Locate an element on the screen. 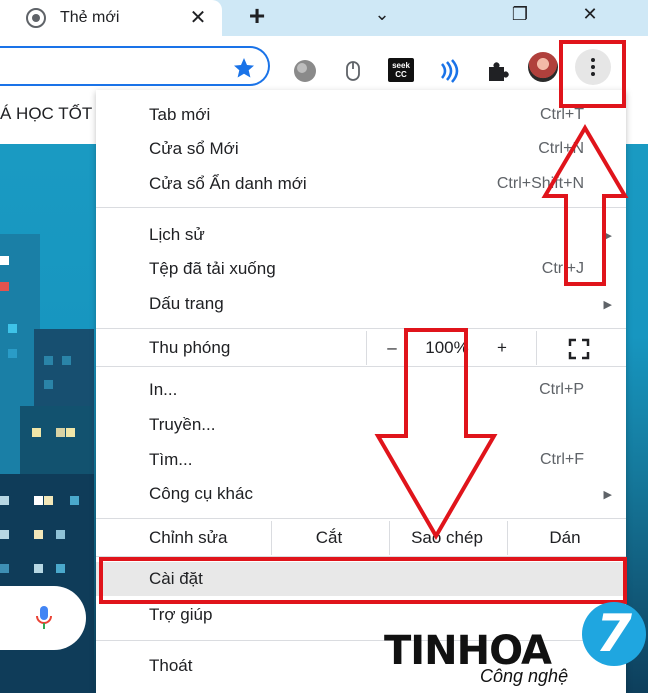  watermark-tagline: Công nghệ is located at coordinates (524, 676).